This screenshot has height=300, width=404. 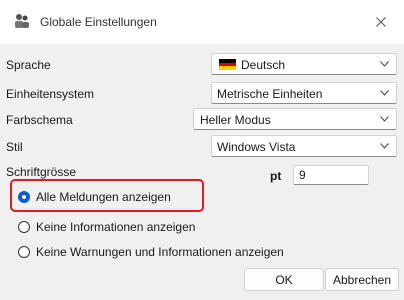 What do you see at coordinates (39, 120) in the screenshot?
I see `color-scheme-label: Farbschema` at bounding box center [39, 120].